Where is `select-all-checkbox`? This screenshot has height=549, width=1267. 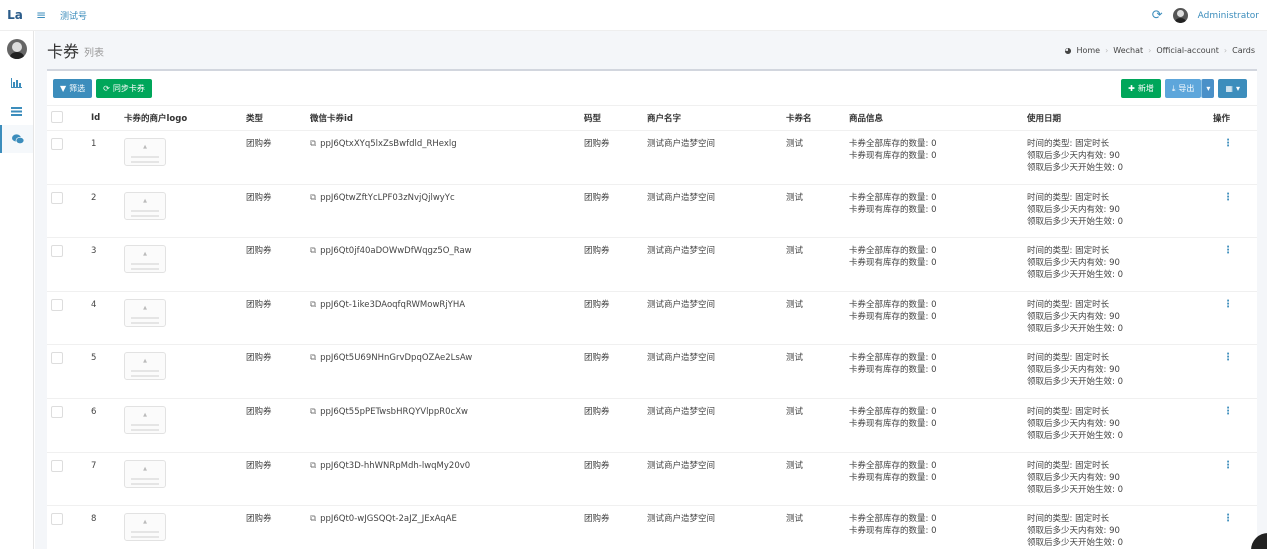
select-all-checkbox is located at coordinates (57, 116).